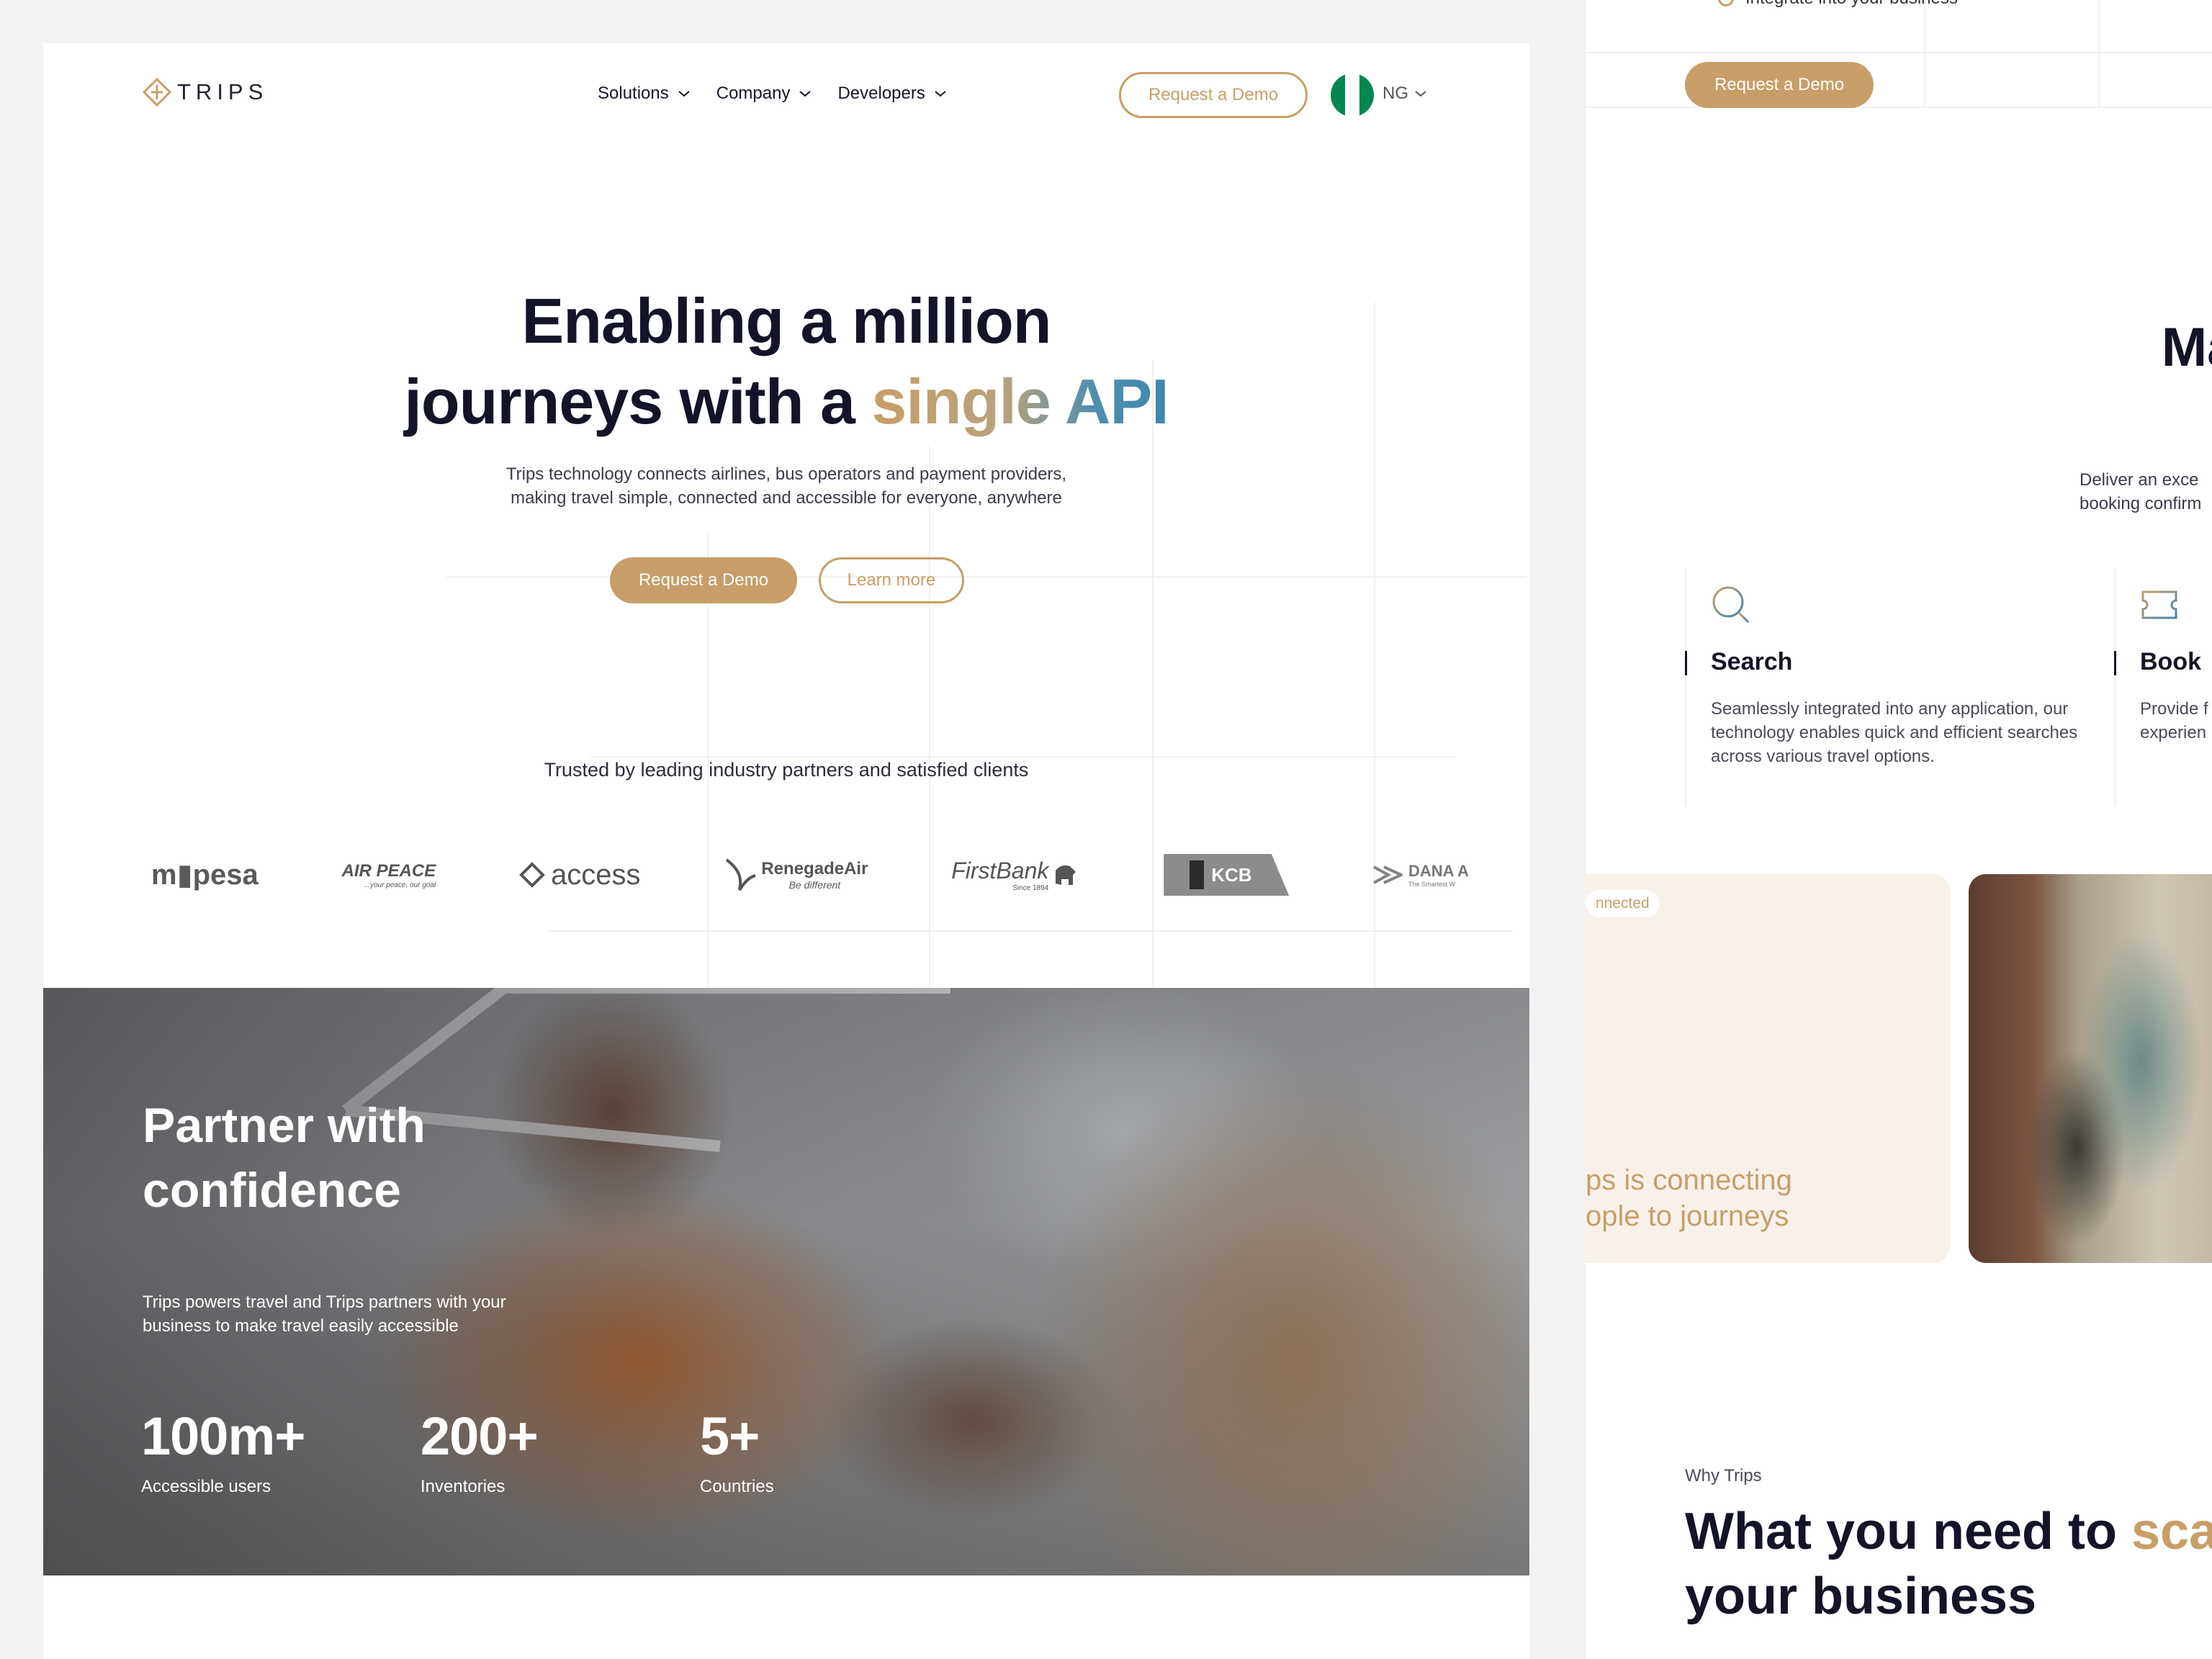 This screenshot has height=1659, width=2212. I want to click on country-code: NG, so click(1395, 94).